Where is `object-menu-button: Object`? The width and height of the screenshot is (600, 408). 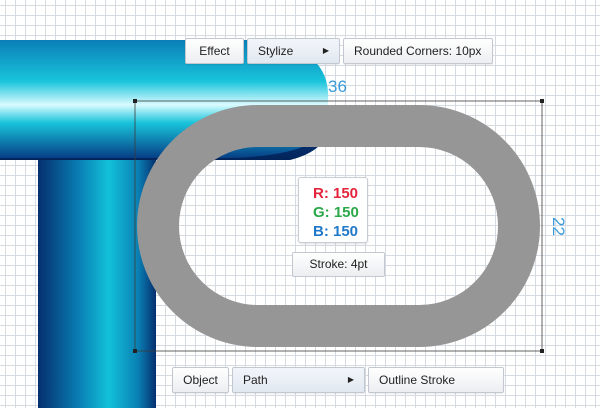 object-menu-button: Object is located at coordinates (200, 380).